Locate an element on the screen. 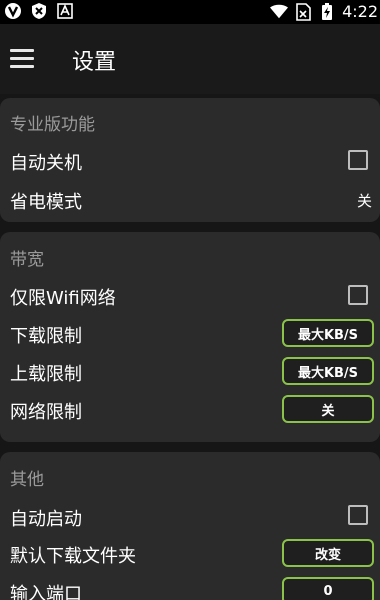 The image size is (380, 600). status-left-icons is located at coordinates (39, 11).